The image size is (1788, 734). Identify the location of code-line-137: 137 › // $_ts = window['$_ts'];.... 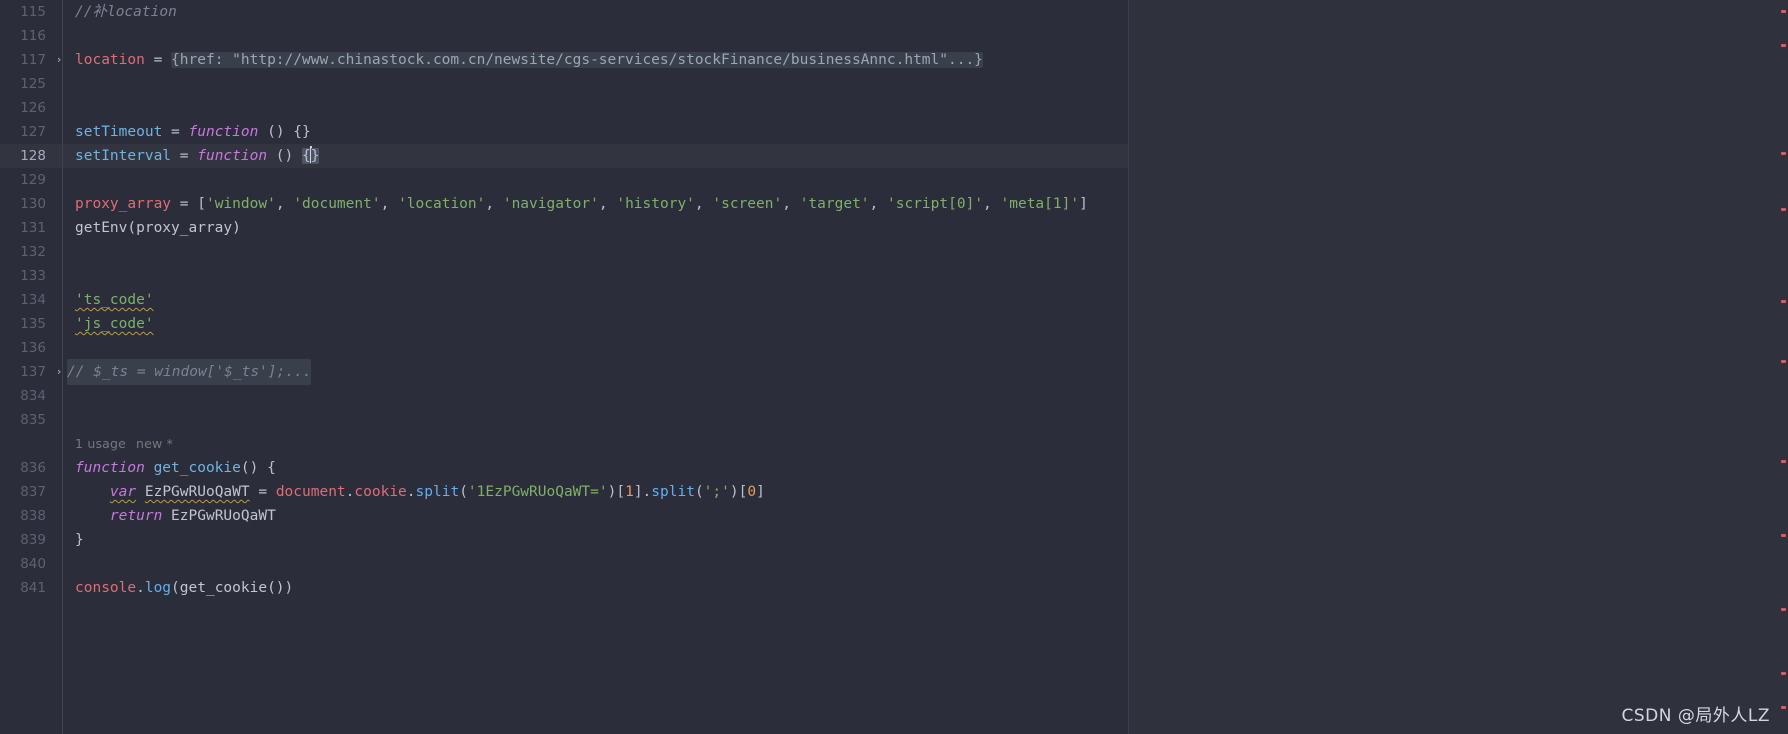
(564, 372).